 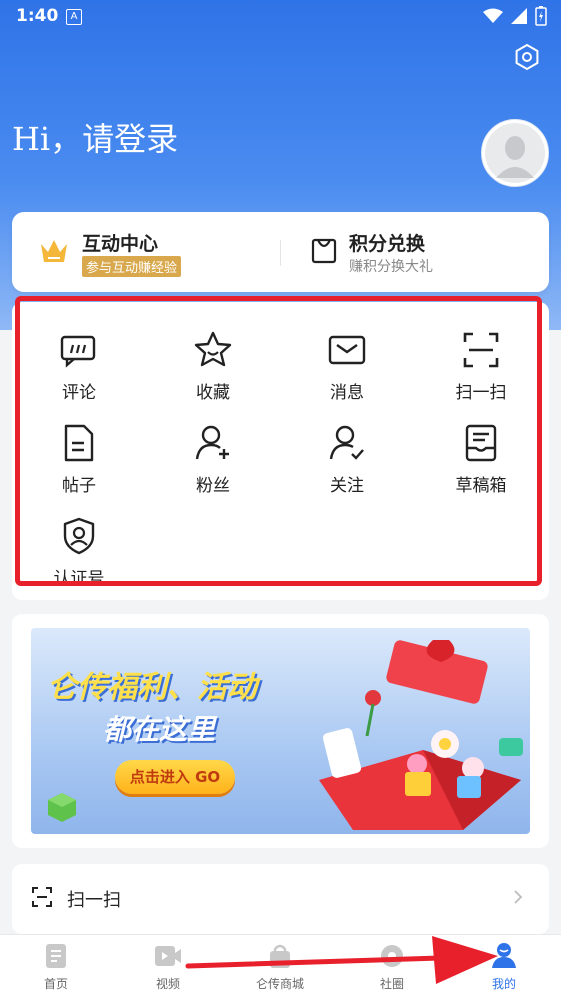 I want to click on bottom-navigation: 首页 视频 仑传商城 社圈 我的, so click(x=280, y=966).